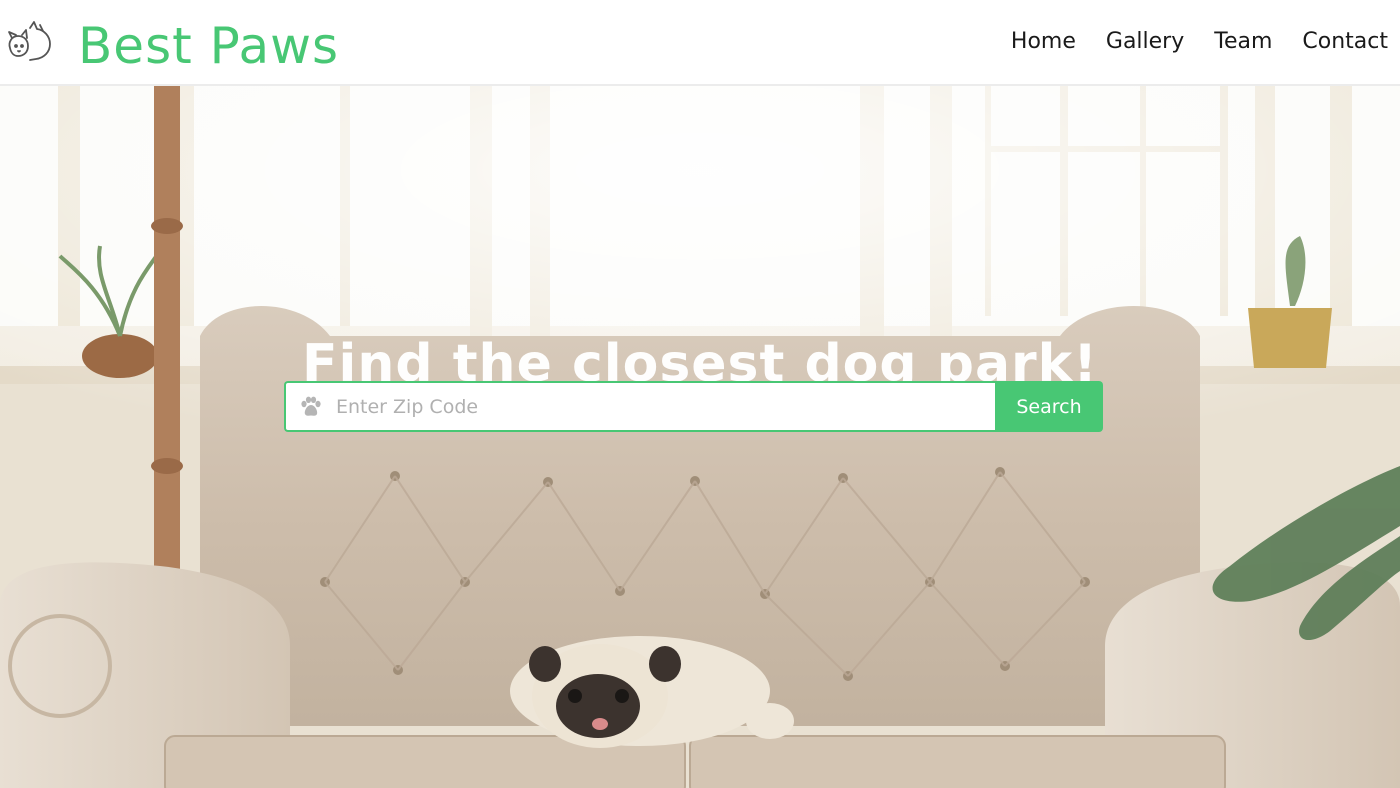 This screenshot has height=788, width=1400. What do you see at coordinates (311, 406) in the screenshot?
I see `paw-icon` at bounding box center [311, 406].